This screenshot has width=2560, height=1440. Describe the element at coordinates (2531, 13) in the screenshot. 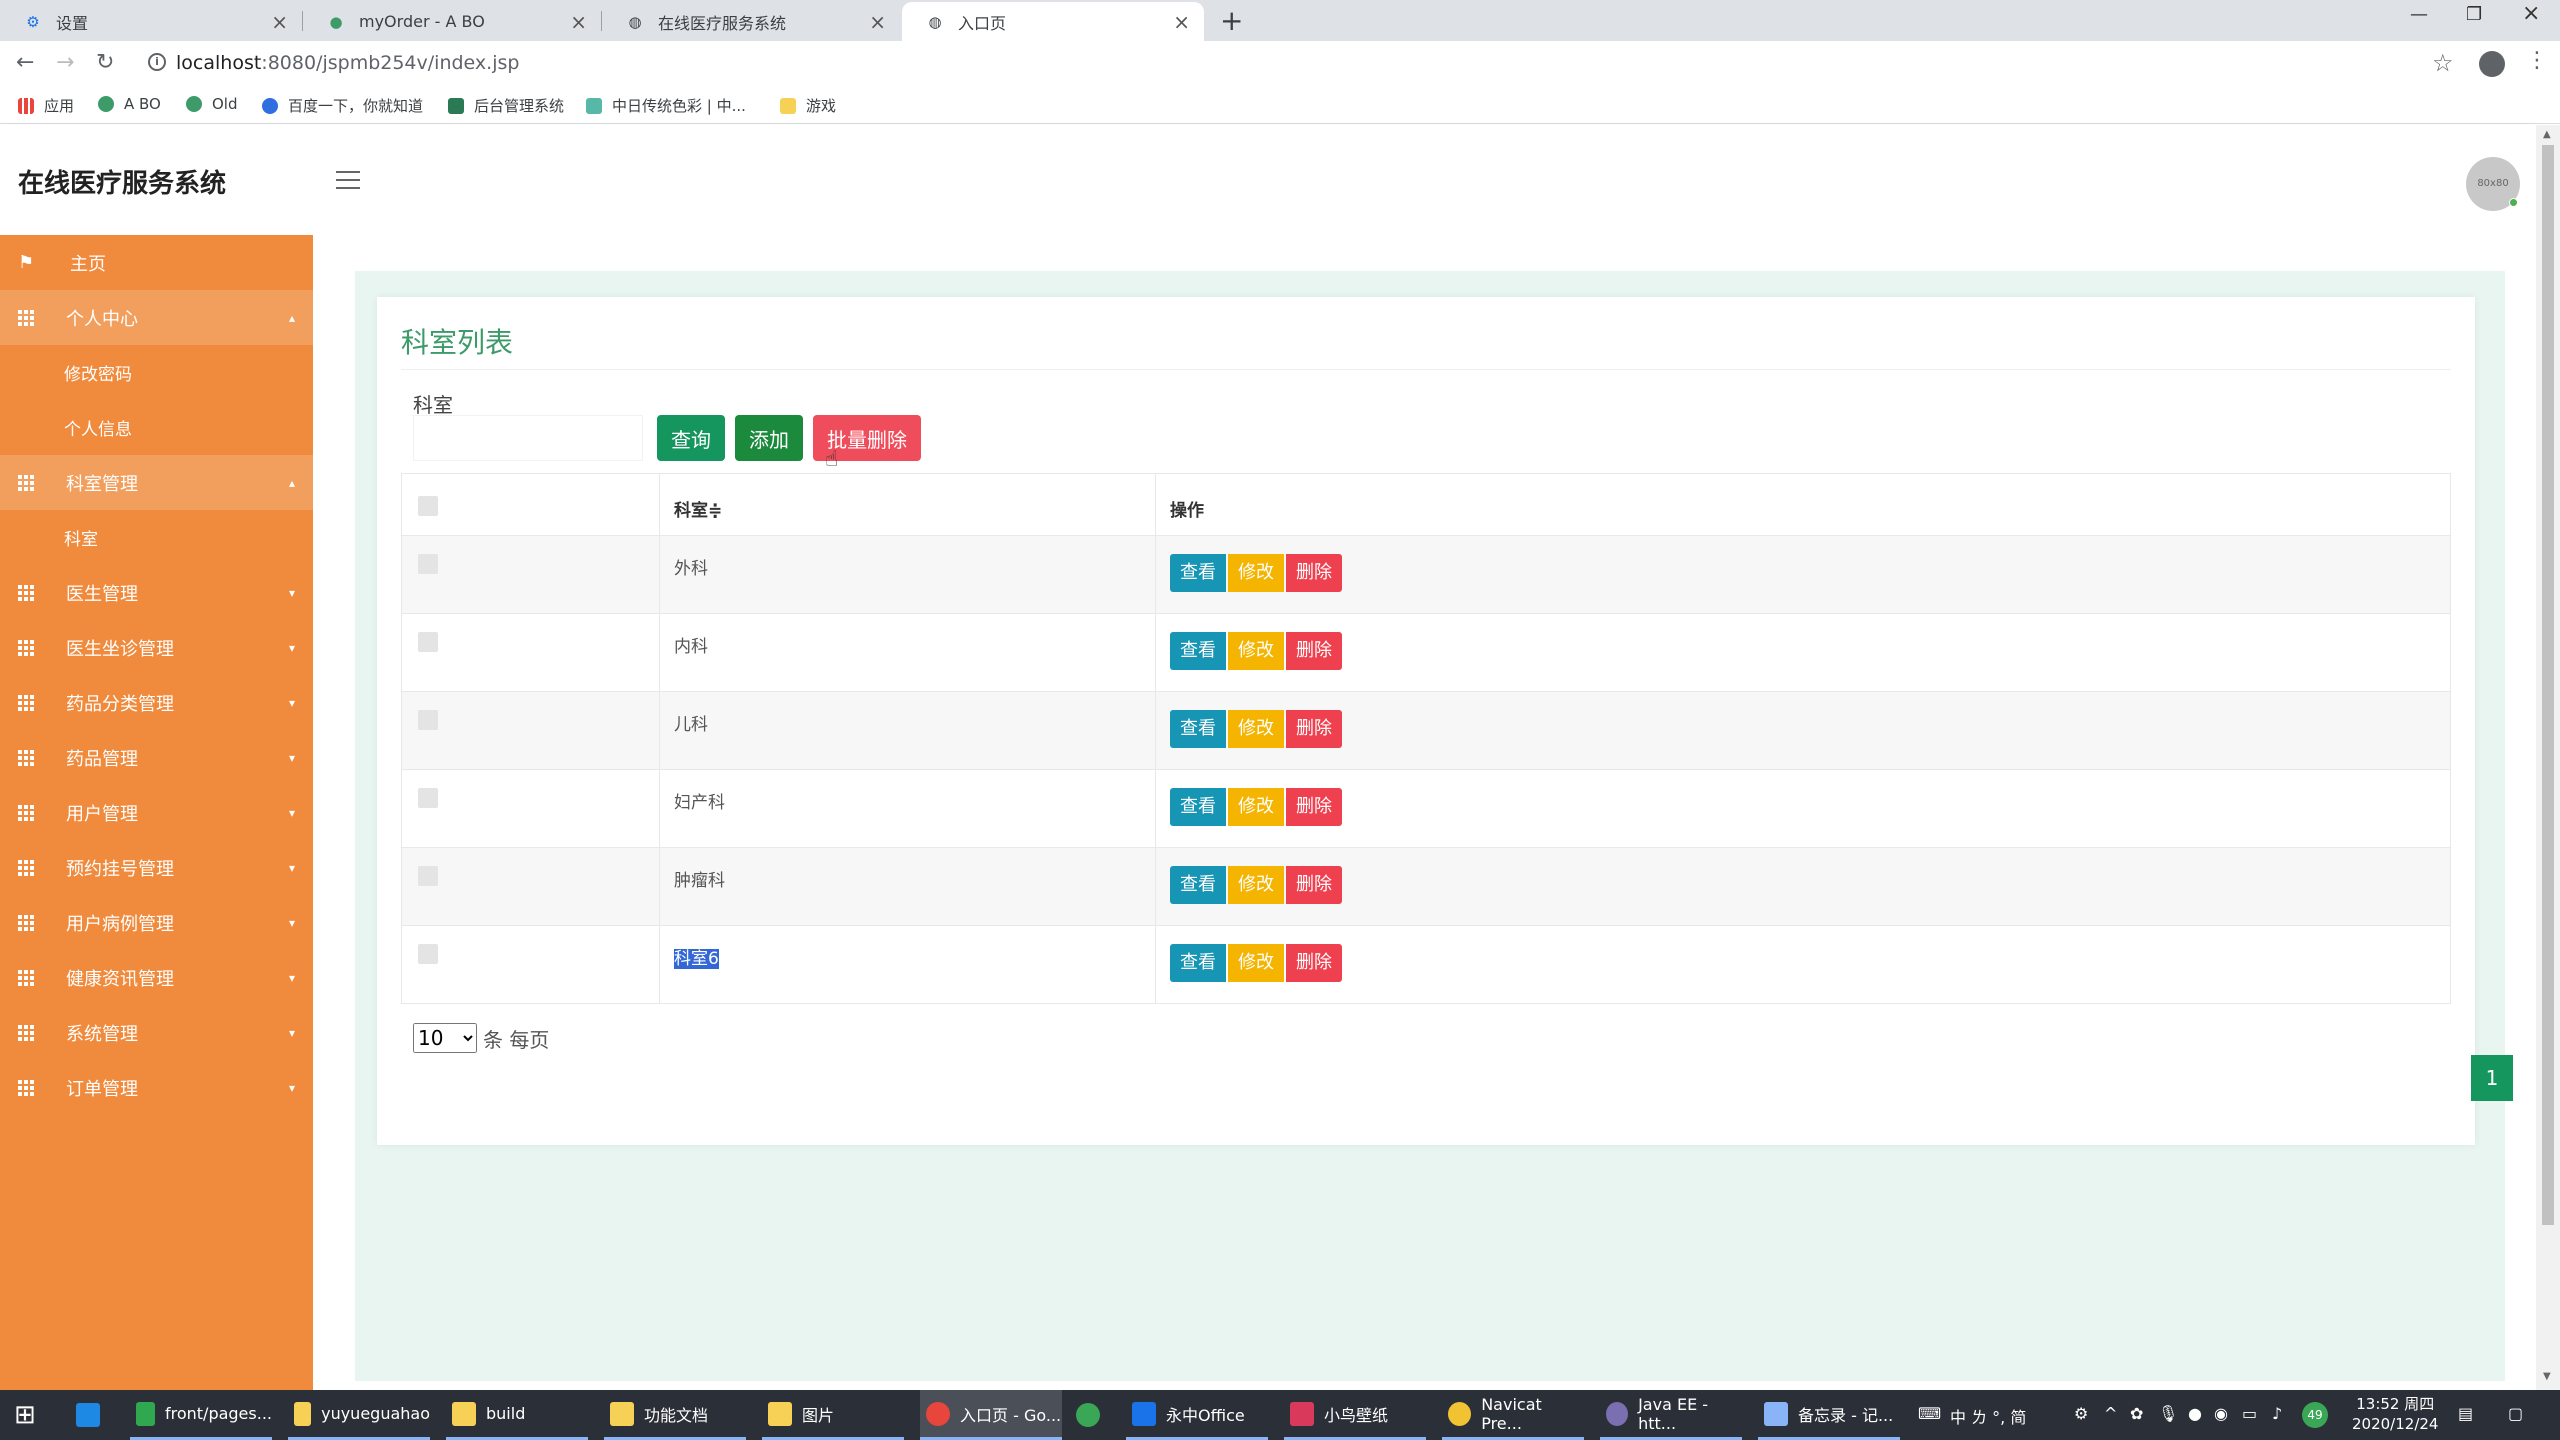

I see `close-window-icon: ×` at that location.